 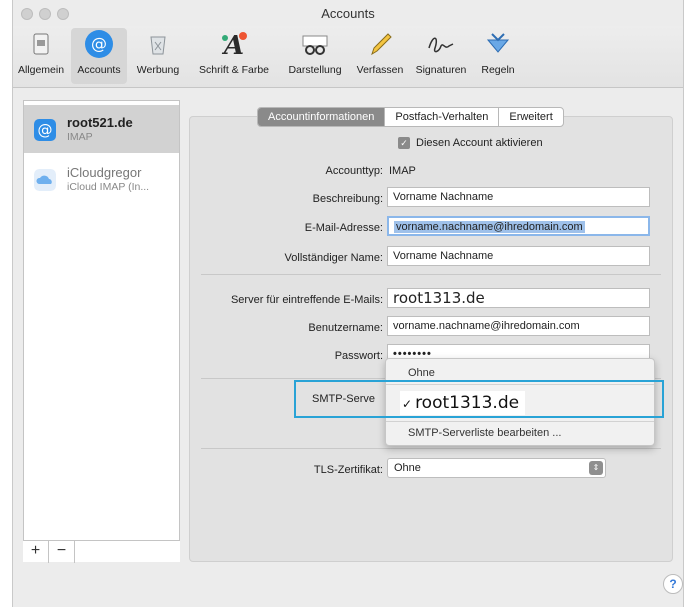 What do you see at coordinates (520, 373) in the screenshot?
I see `smtp-option-none: Ohne` at bounding box center [520, 373].